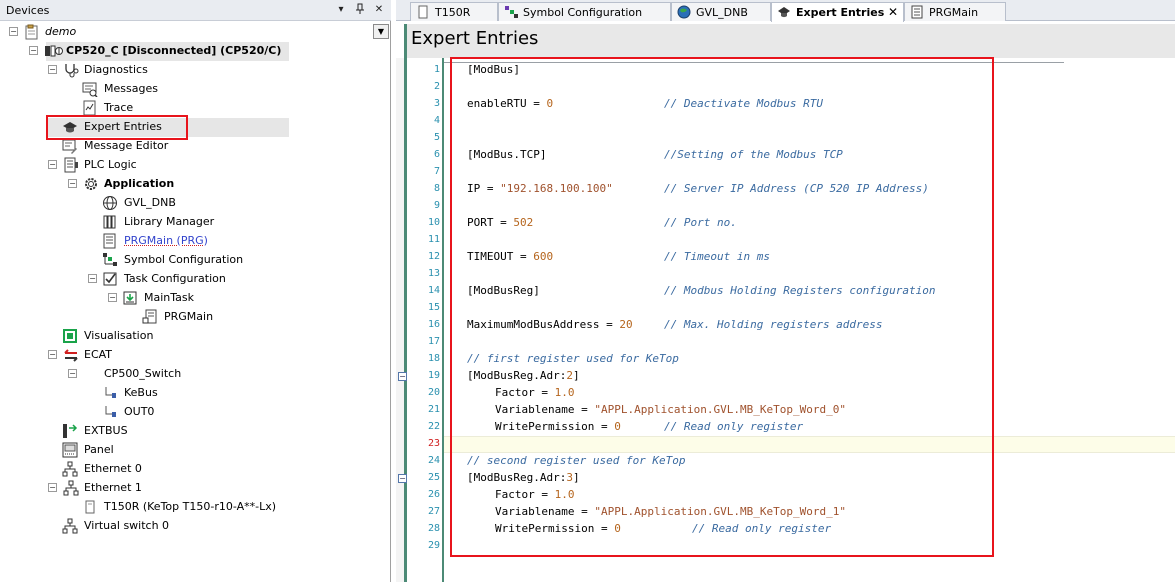 The width and height of the screenshot is (1175, 582). What do you see at coordinates (433, 477) in the screenshot?
I see `line-number: 25` at bounding box center [433, 477].